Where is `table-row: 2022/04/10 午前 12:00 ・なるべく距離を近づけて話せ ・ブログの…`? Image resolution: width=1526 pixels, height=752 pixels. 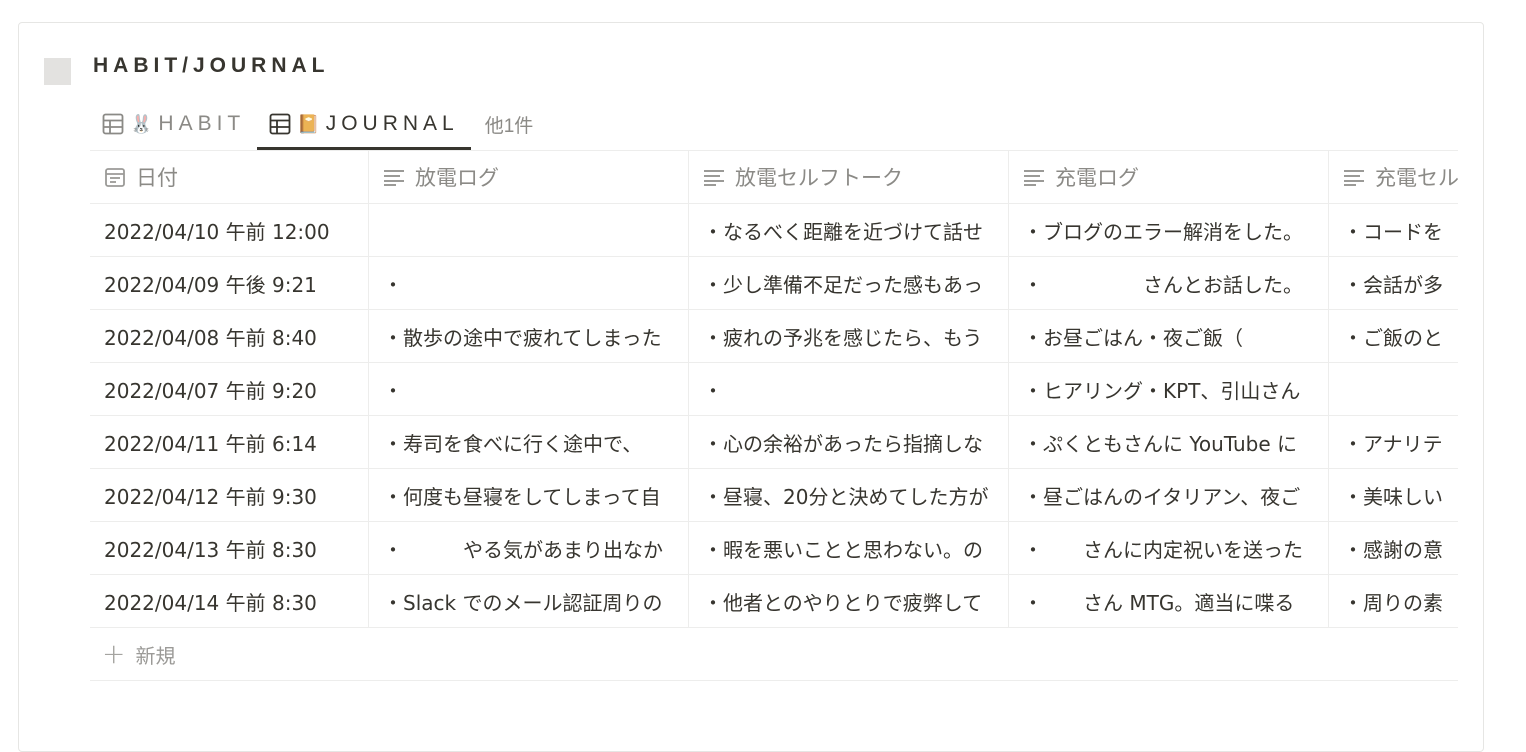 table-row: 2022/04/10 午前 12:00 ・なるべく距離を近づけて話せ ・ブログの… is located at coordinates (774, 230).